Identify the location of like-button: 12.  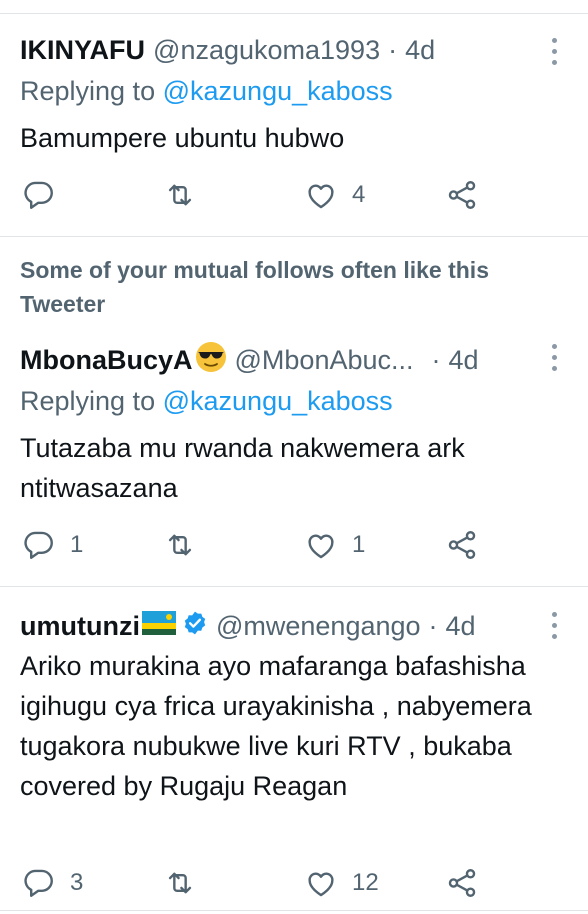
(341, 883).